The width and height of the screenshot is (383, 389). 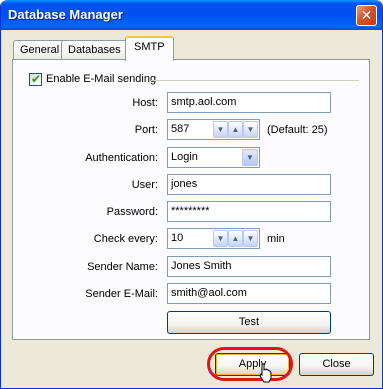 I want to click on check-every-spinner: 10 ▼ ▲ ▼, so click(x=213, y=238).